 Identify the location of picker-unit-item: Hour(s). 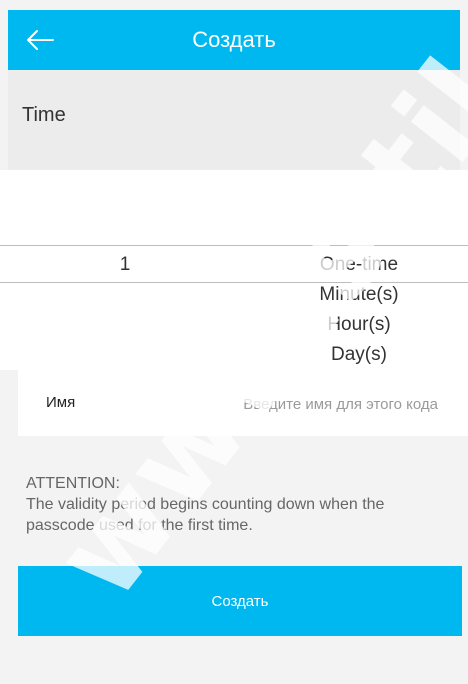
(359, 325).